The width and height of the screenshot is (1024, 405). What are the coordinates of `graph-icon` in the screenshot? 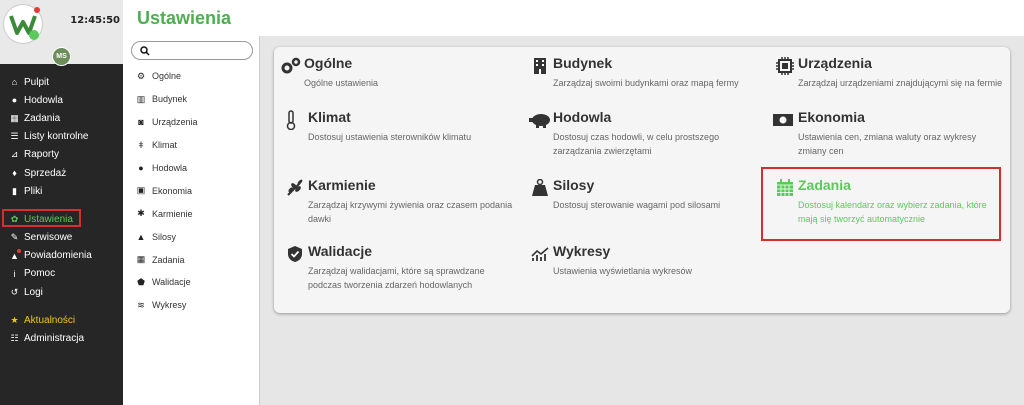 It's located at (540, 254).